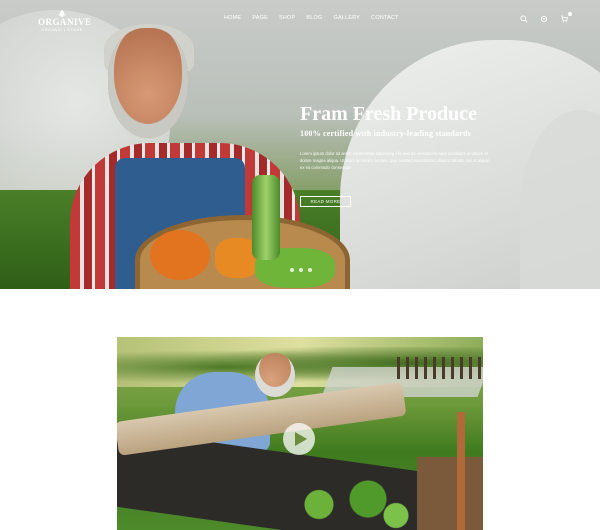 The height and width of the screenshot is (530, 600). Describe the element at coordinates (62, 13) in the screenshot. I see `leaf-icon` at that location.